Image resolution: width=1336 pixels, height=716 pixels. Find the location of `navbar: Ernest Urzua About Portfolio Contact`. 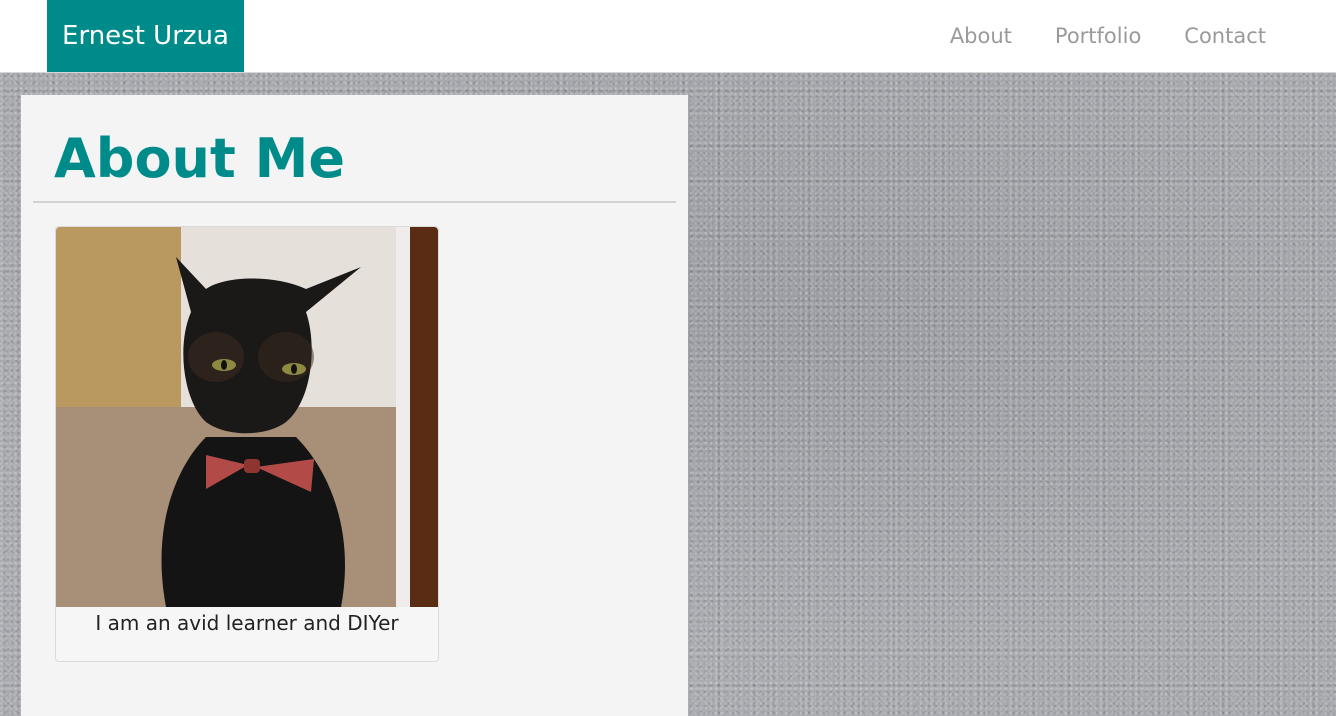

navbar: Ernest Urzua About Portfolio Contact is located at coordinates (668, 36).